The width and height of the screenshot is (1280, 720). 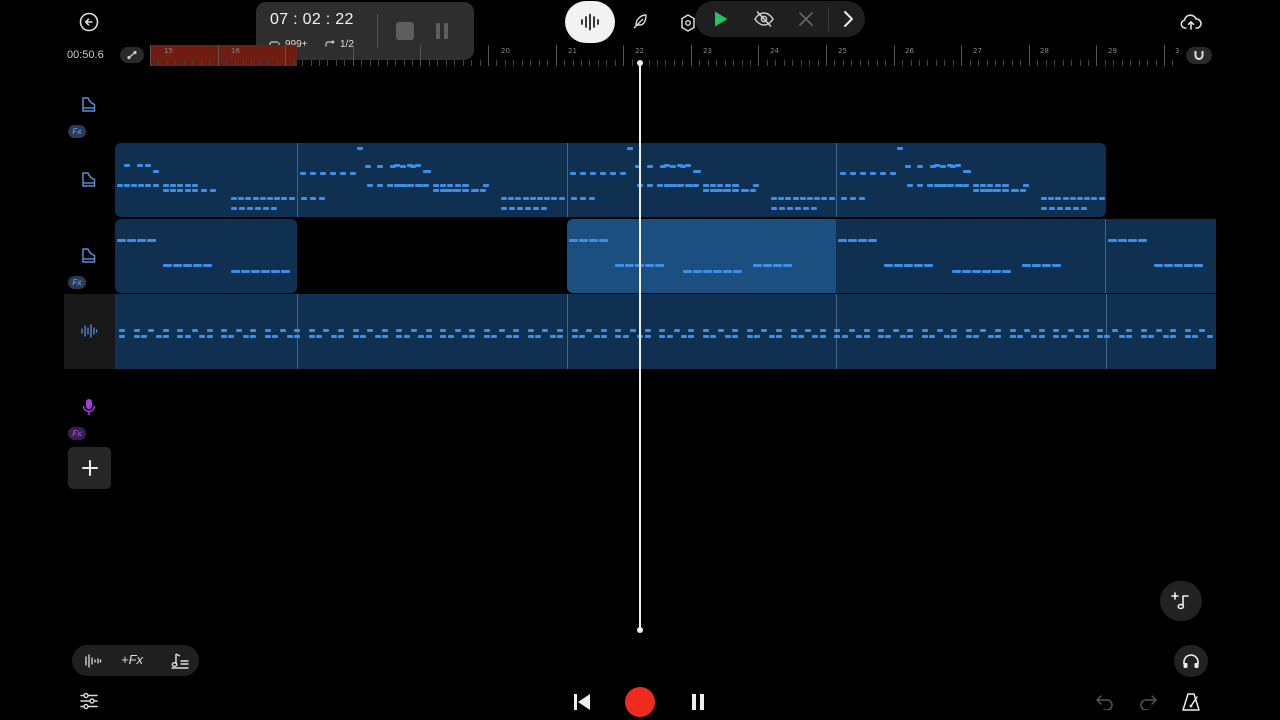 What do you see at coordinates (640, 702) in the screenshot?
I see `record-button` at bounding box center [640, 702].